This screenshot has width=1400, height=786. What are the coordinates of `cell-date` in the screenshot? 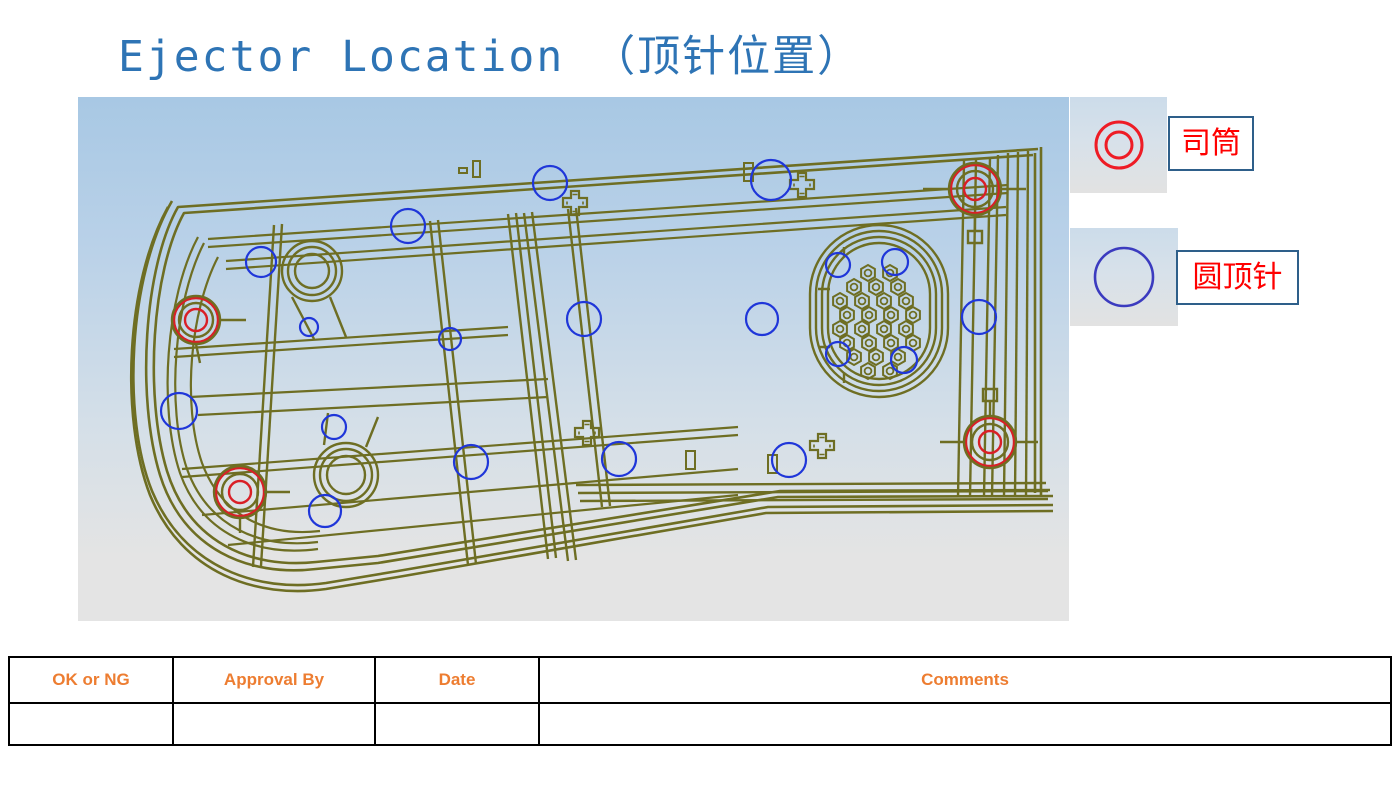 It's located at (457, 724).